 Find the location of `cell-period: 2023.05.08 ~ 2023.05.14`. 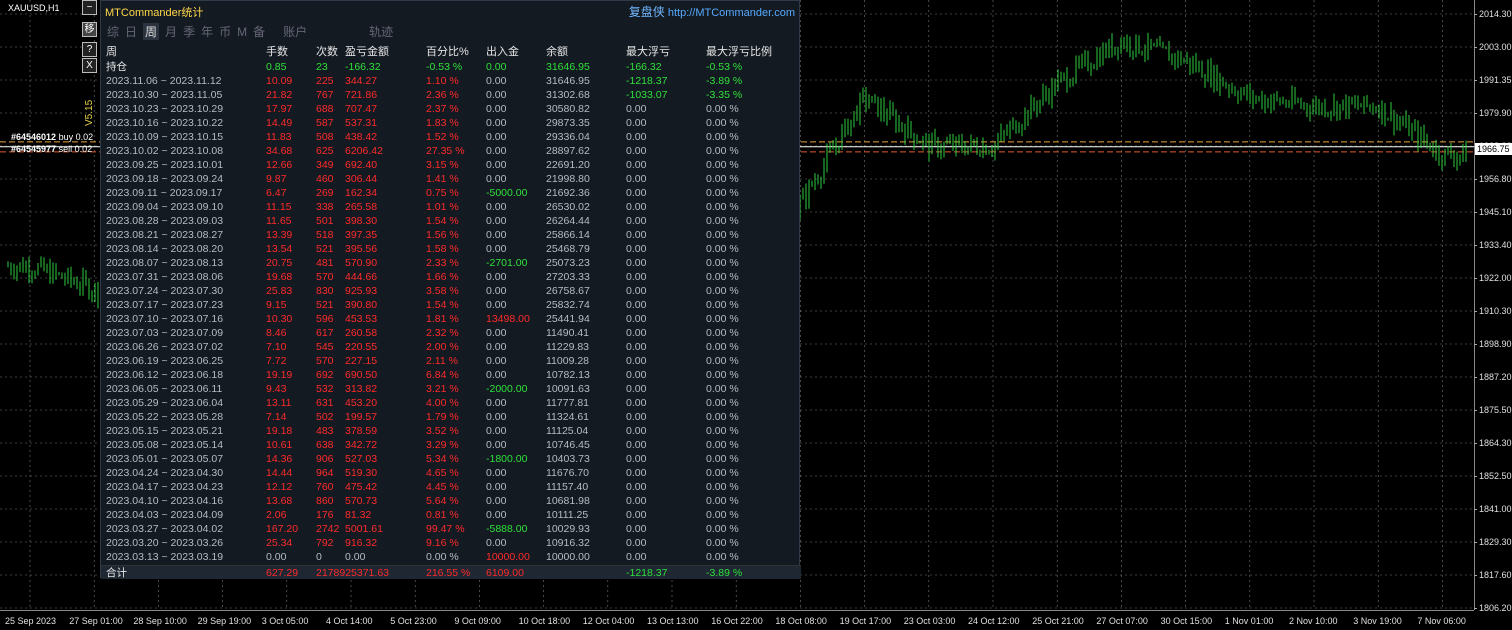

cell-period: 2023.05.08 ~ 2023.05.14 is located at coordinates (165, 445).